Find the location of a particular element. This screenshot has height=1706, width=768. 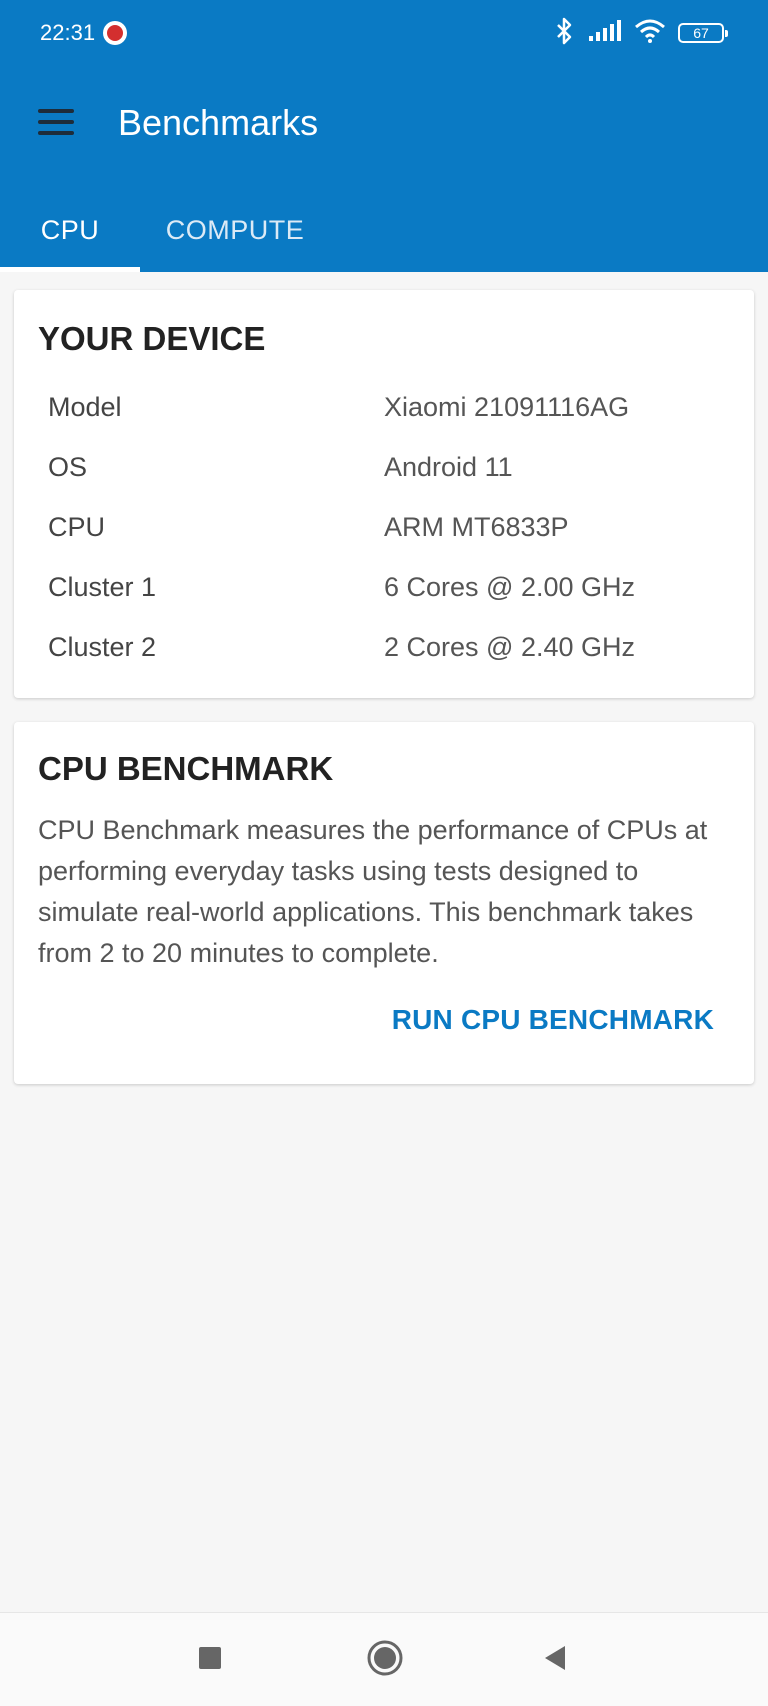

spec-label: OS is located at coordinates (68, 467).